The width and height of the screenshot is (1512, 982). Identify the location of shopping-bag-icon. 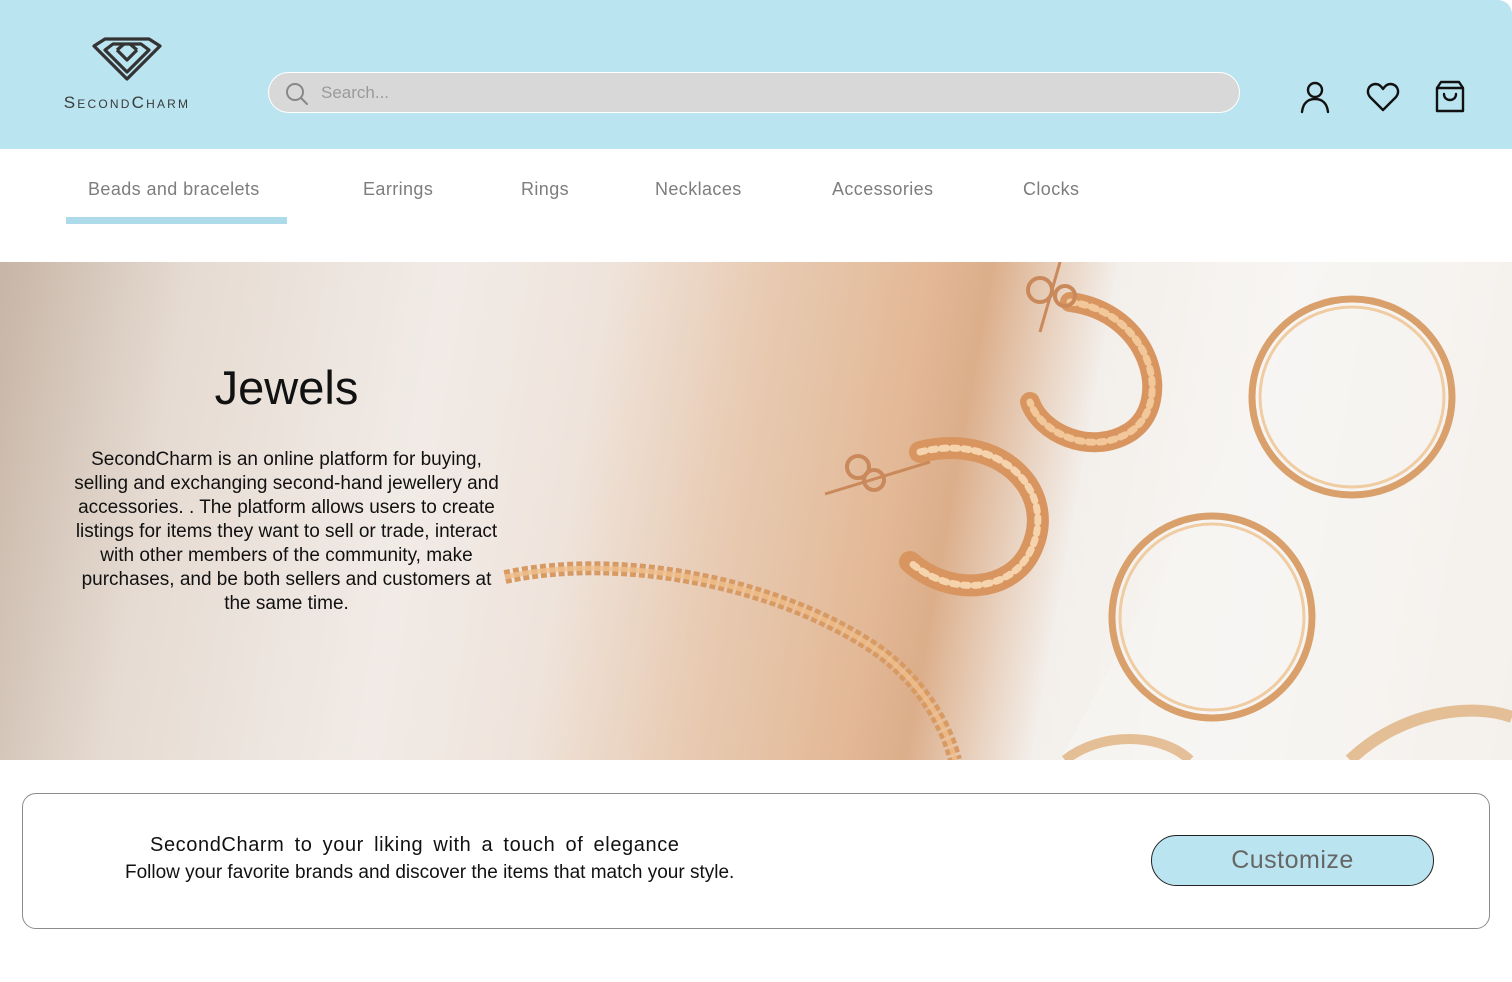
(1450, 97).